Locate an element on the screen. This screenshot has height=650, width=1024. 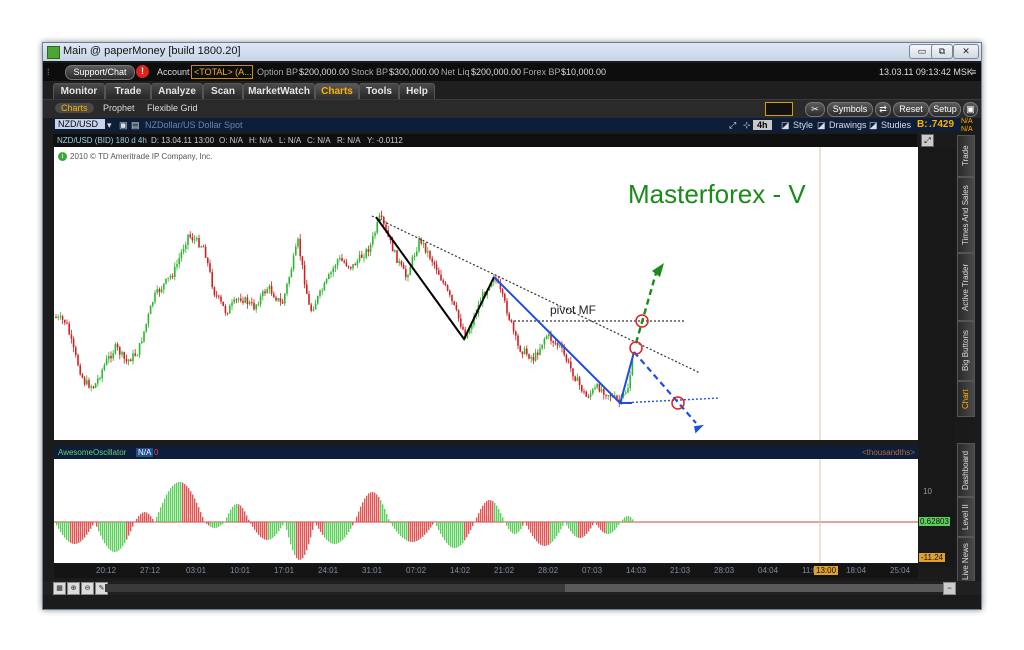
zoom-out-icon: ⊖ is located at coordinates (87, 588).